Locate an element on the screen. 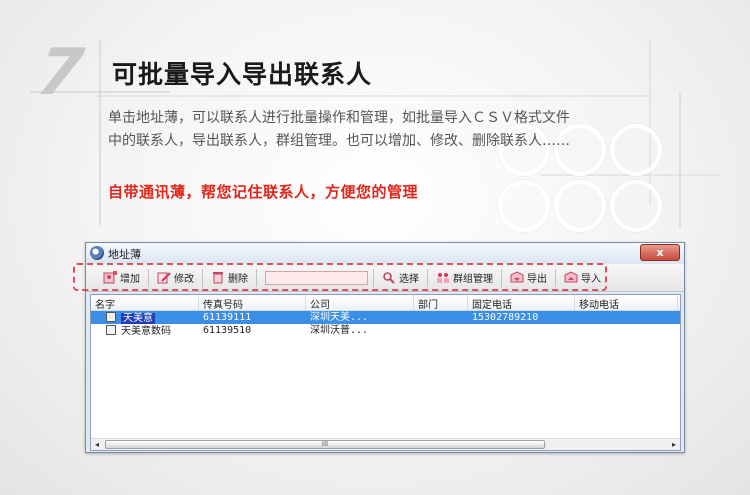 The width and height of the screenshot is (750, 495). edit-label: 修改 is located at coordinates (184, 279).